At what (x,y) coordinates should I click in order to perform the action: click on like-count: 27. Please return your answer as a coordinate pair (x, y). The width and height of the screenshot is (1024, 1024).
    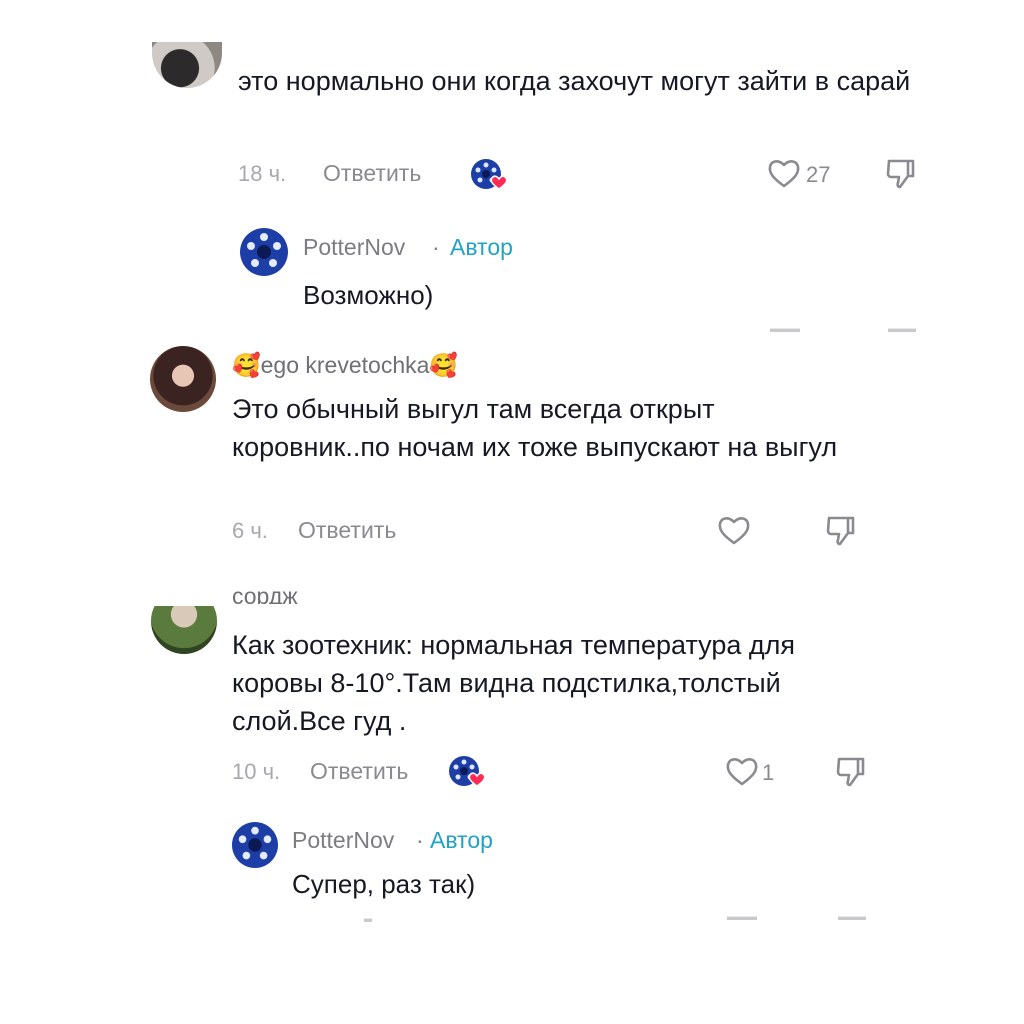
    Looking at the image, I should click on (818, 174).